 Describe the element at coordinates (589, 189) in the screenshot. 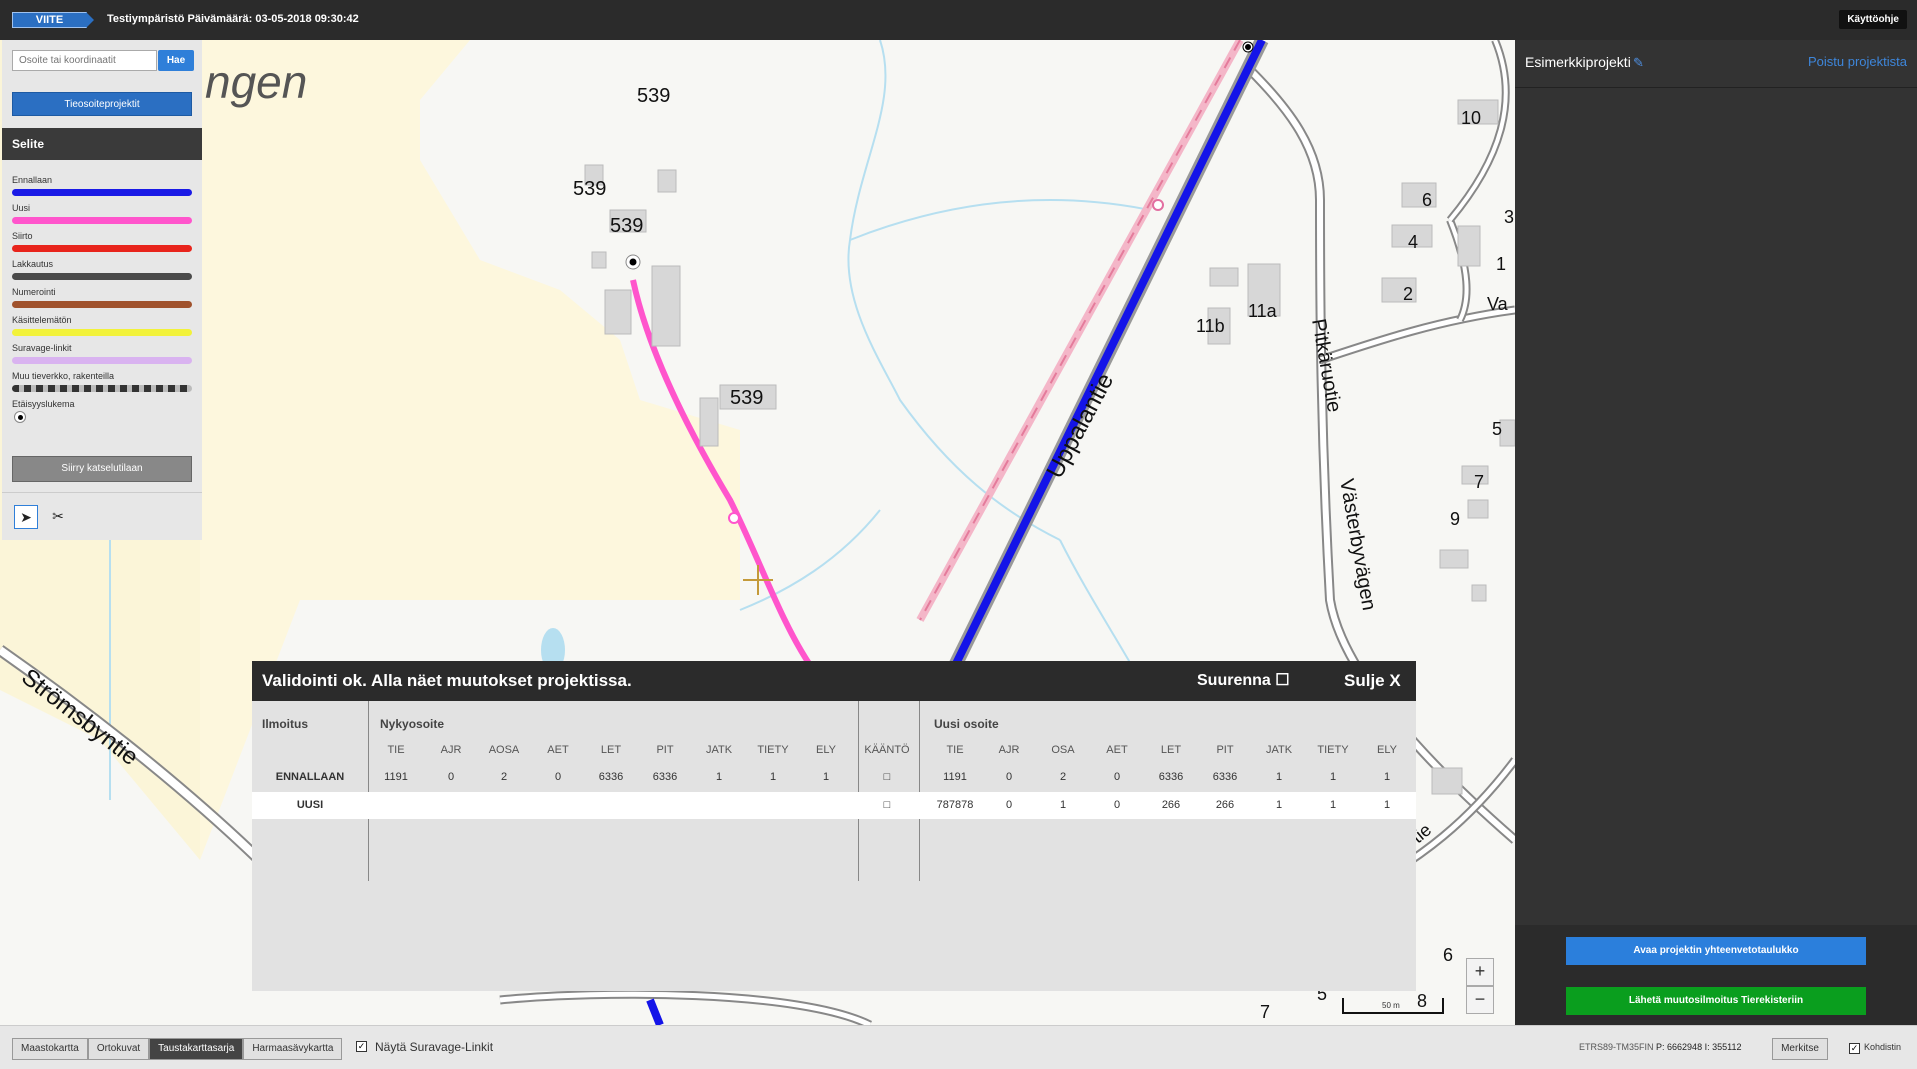

I see `map-label-539b: 539` at that location.